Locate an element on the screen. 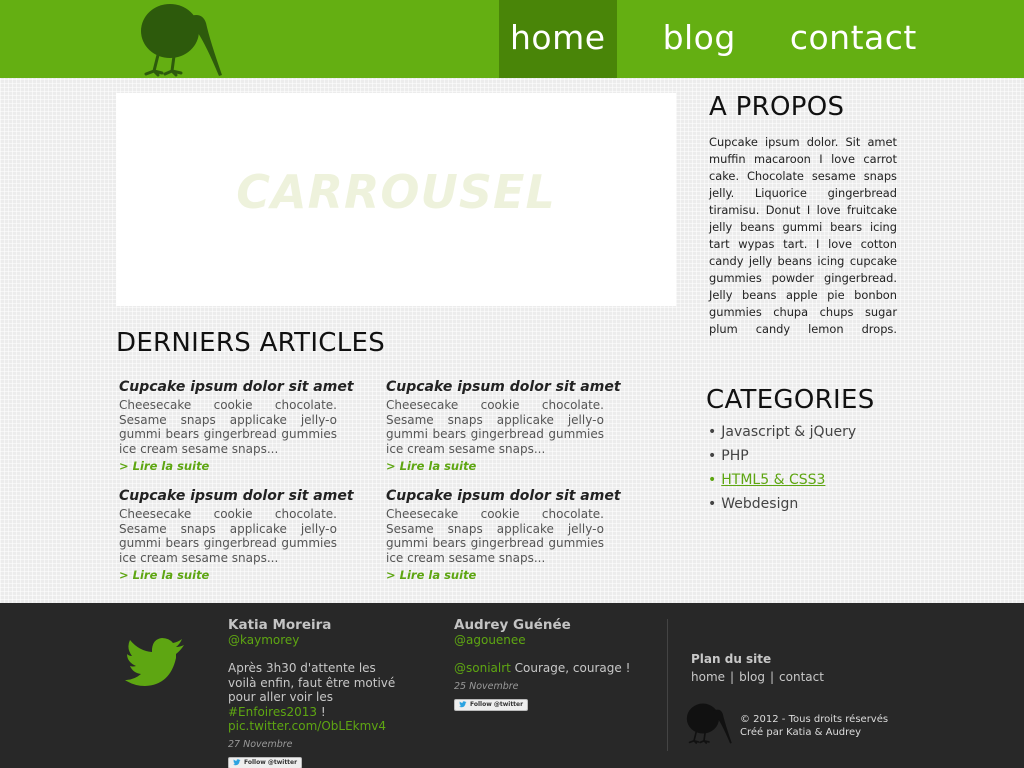  site-header: home blog contact is located at coordinates (512, 39).